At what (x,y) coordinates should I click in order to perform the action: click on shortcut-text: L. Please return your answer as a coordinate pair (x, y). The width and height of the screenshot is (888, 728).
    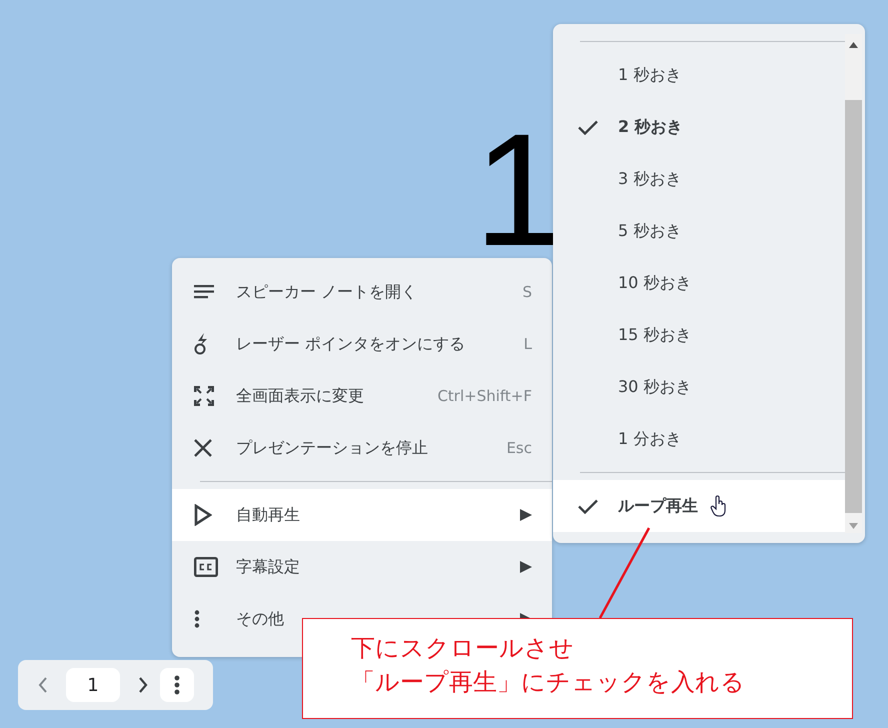
    Looking at the image, I should click on (528, 344).